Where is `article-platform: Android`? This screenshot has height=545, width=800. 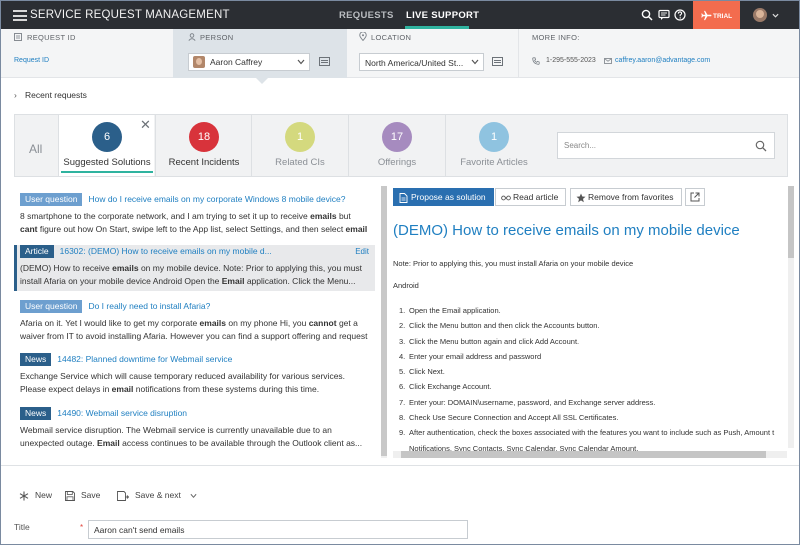 article-platform: Android is located at coordinates (406, 285).